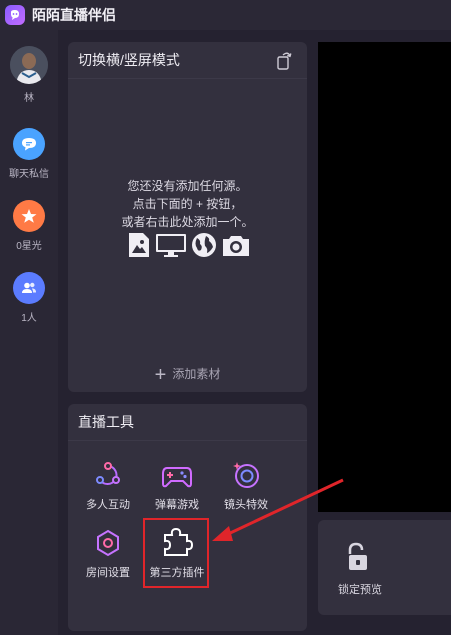  What do you see at coordinates (284, 61) in the screenshot?
I see `rotate-screen-icon` at bounding box center [284, 61].